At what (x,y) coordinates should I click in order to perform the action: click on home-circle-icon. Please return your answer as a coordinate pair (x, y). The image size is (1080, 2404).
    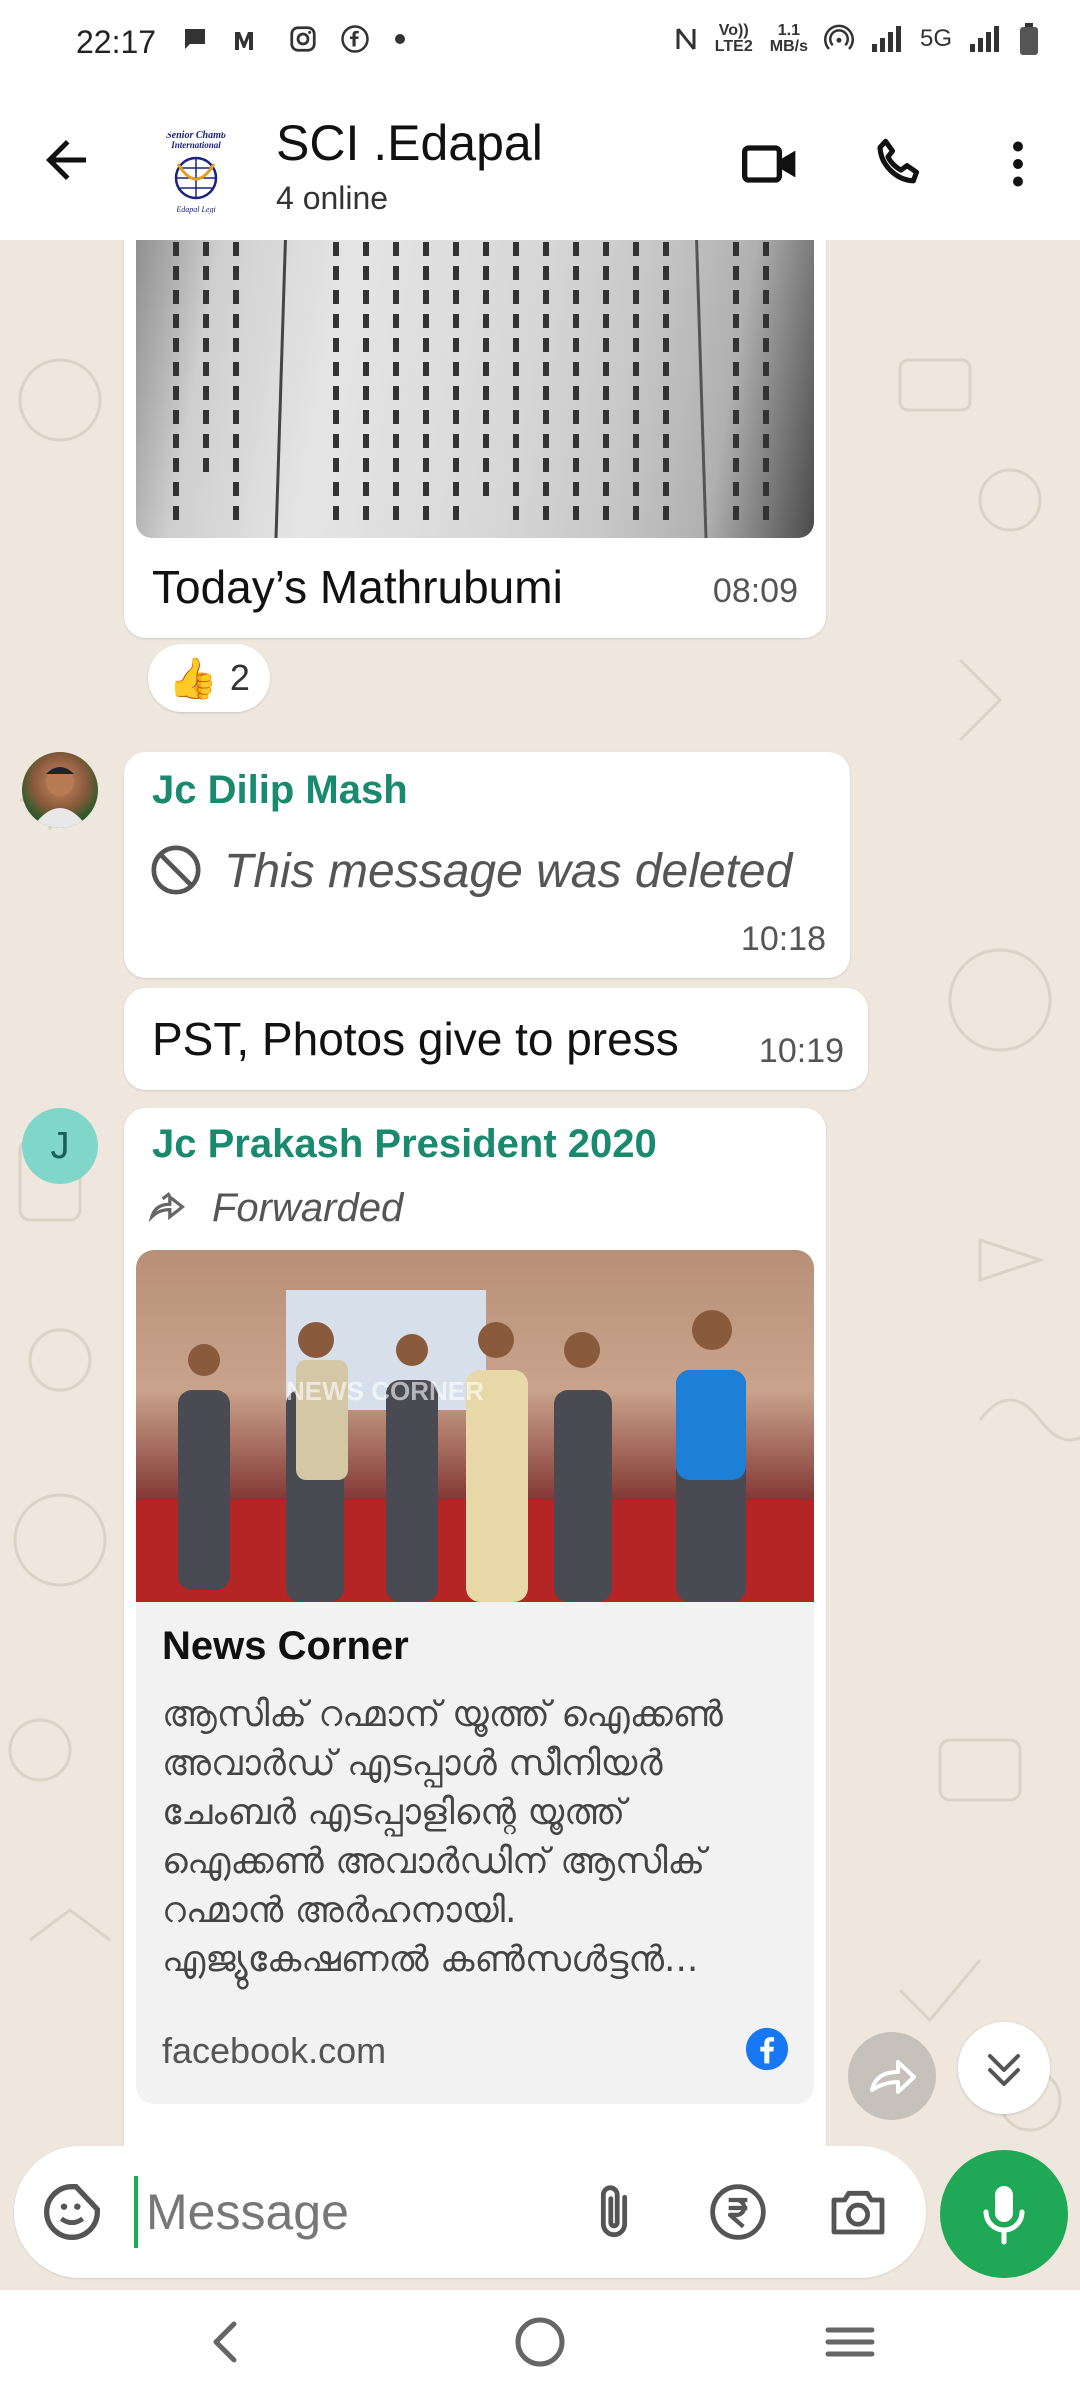
    Looking at the image, I should click on (540, 2342).